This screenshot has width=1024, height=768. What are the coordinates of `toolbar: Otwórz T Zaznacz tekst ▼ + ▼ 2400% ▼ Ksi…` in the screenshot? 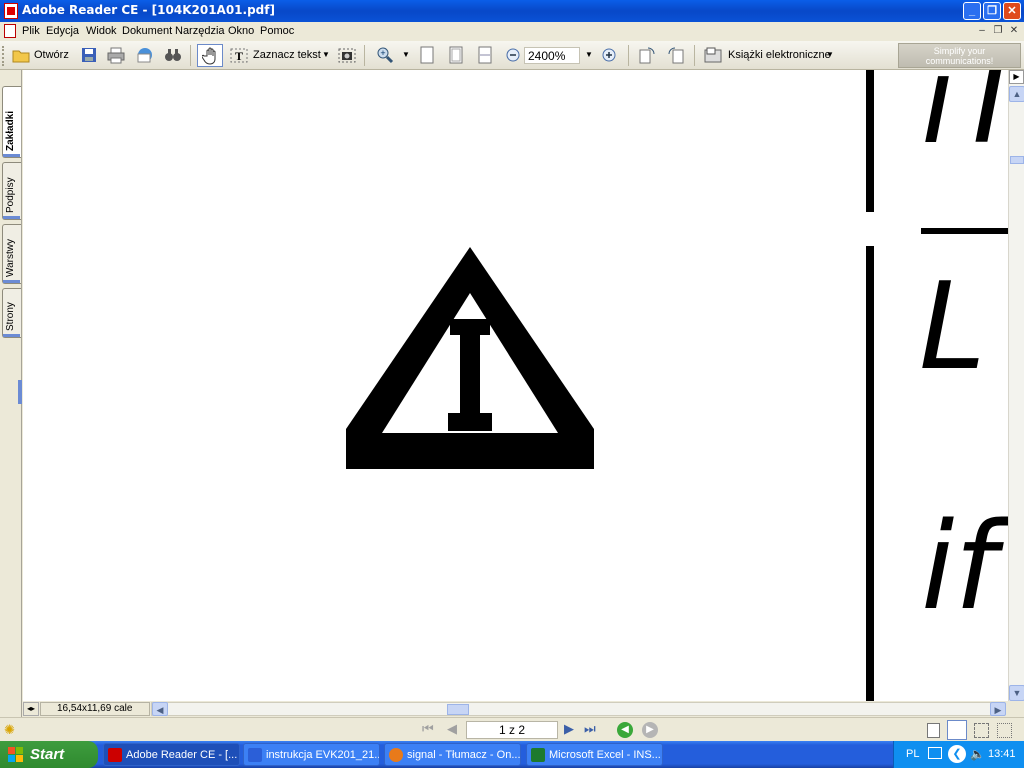 It's located at (512, 55).